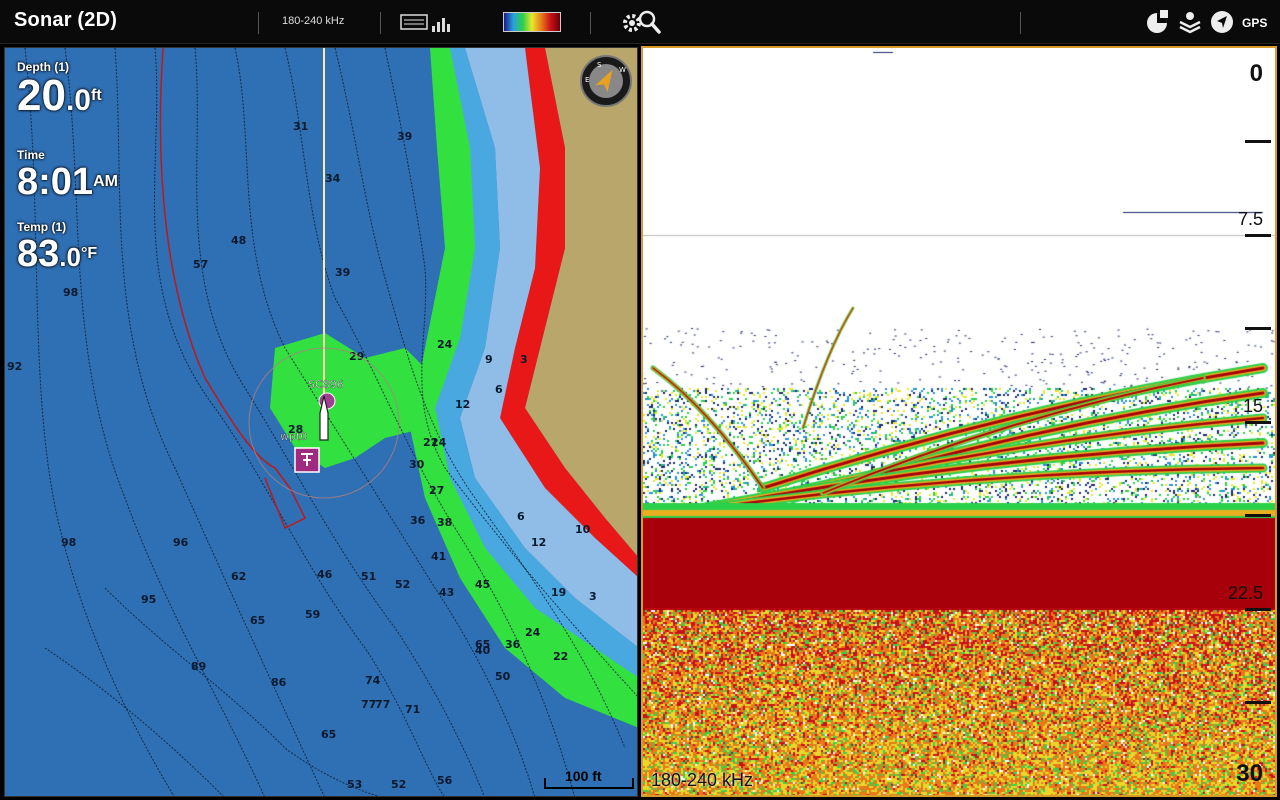  What do you see at coordinates (1250, 219) in the screenshot?
I see `depth-scale-7-5: 7.5` at bounding box center [1250, 219].